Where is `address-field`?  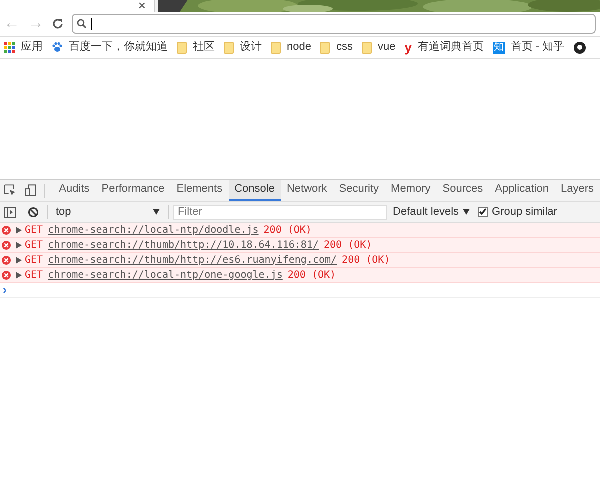
address-field is located at coordinates (334, 24).